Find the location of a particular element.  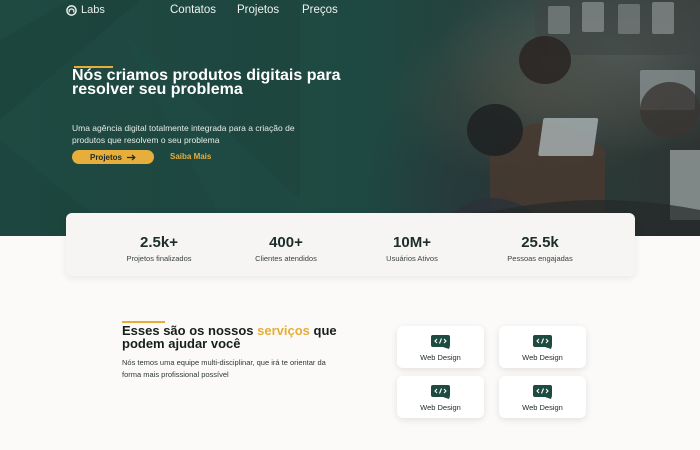

brand-logo: Labs is located at coordinates (85, 10).